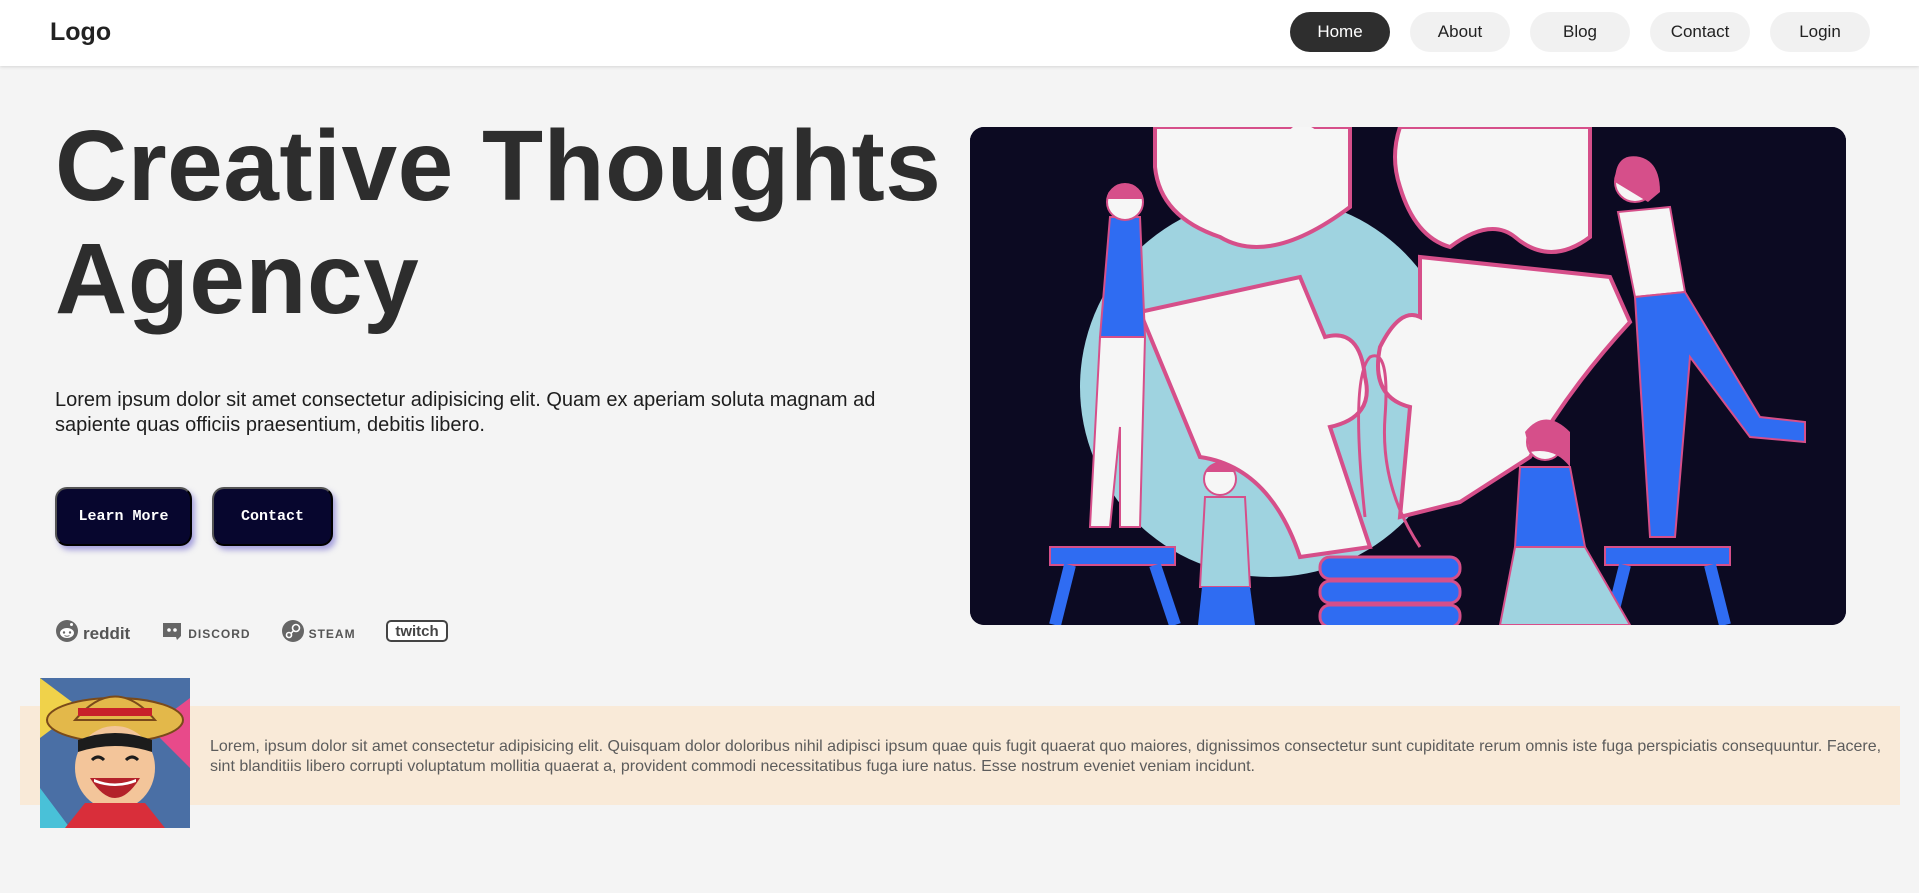 The height and width of the screenshot is (893, 1919). I want to click on brand-label-twitch: twitch, so click(416, 631).